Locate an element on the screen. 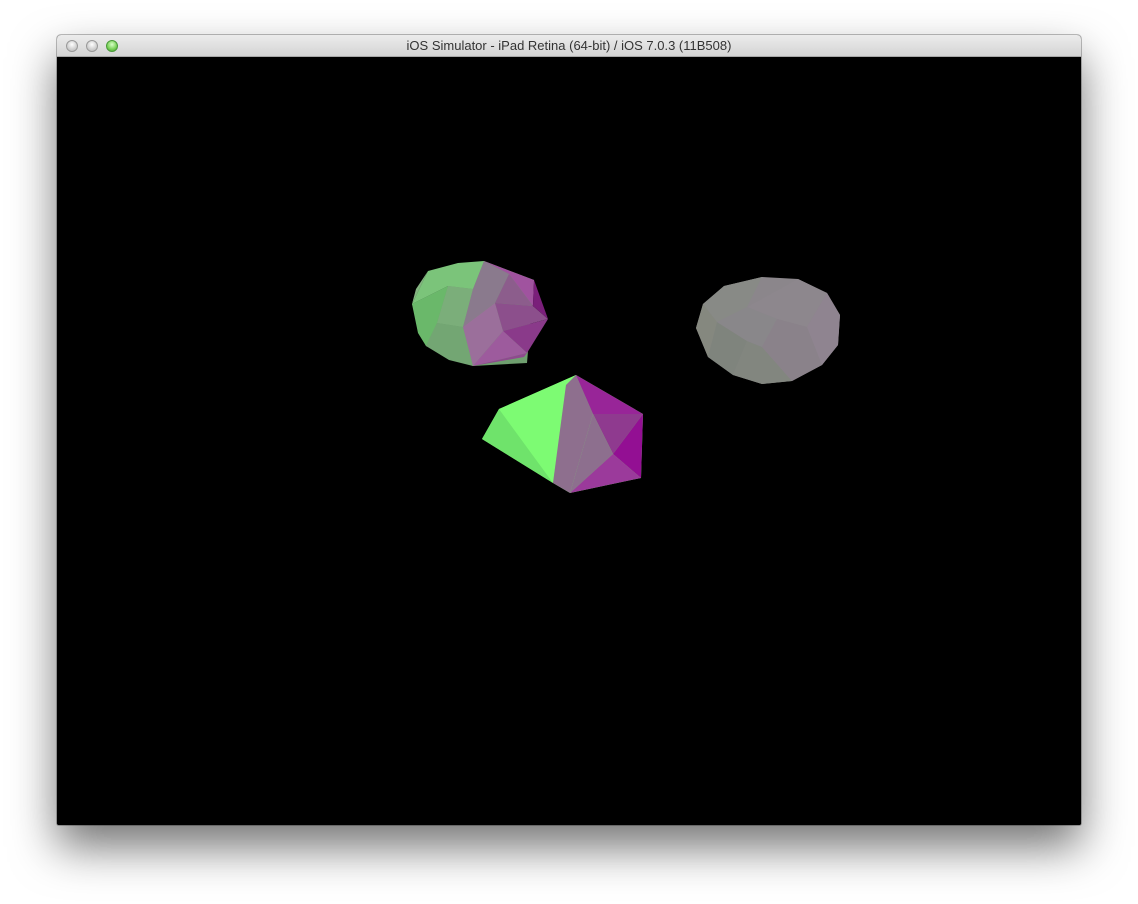  polyhedron-green-magenta-center is located at coordinates (562, 434).